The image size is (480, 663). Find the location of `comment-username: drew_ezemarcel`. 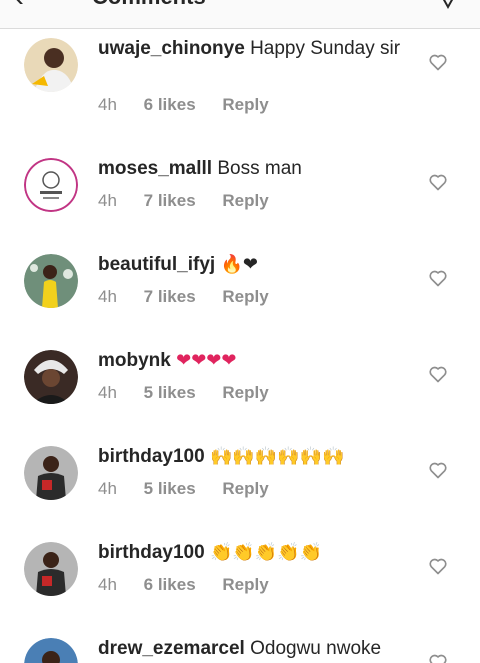

comment-username: drew_ezemarcel is located at coordinates (171, 648).